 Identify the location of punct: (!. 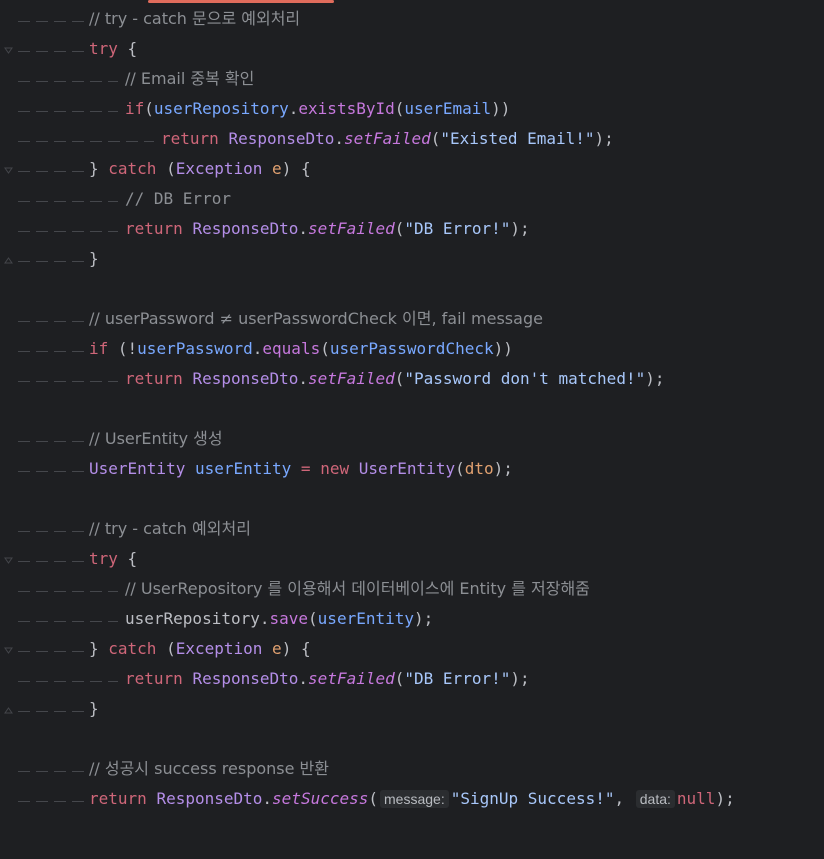
(123, 348).